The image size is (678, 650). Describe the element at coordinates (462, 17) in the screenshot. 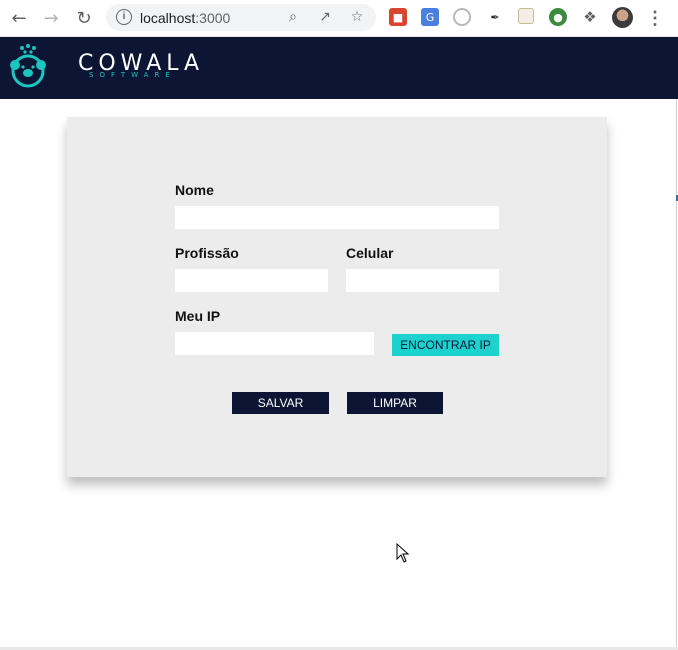

I see `extension-circle-icon` at that location.